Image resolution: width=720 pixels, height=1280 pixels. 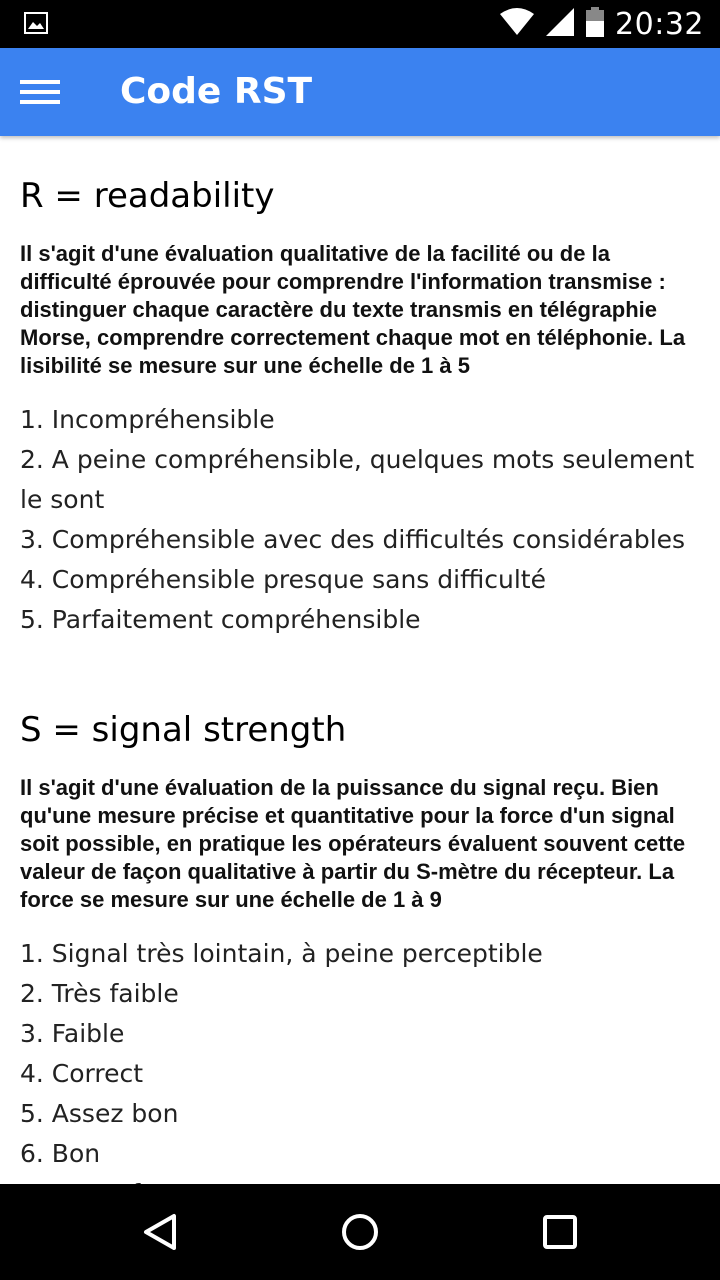 I want to click on navigation-bar, so click(x=360, y=1232).